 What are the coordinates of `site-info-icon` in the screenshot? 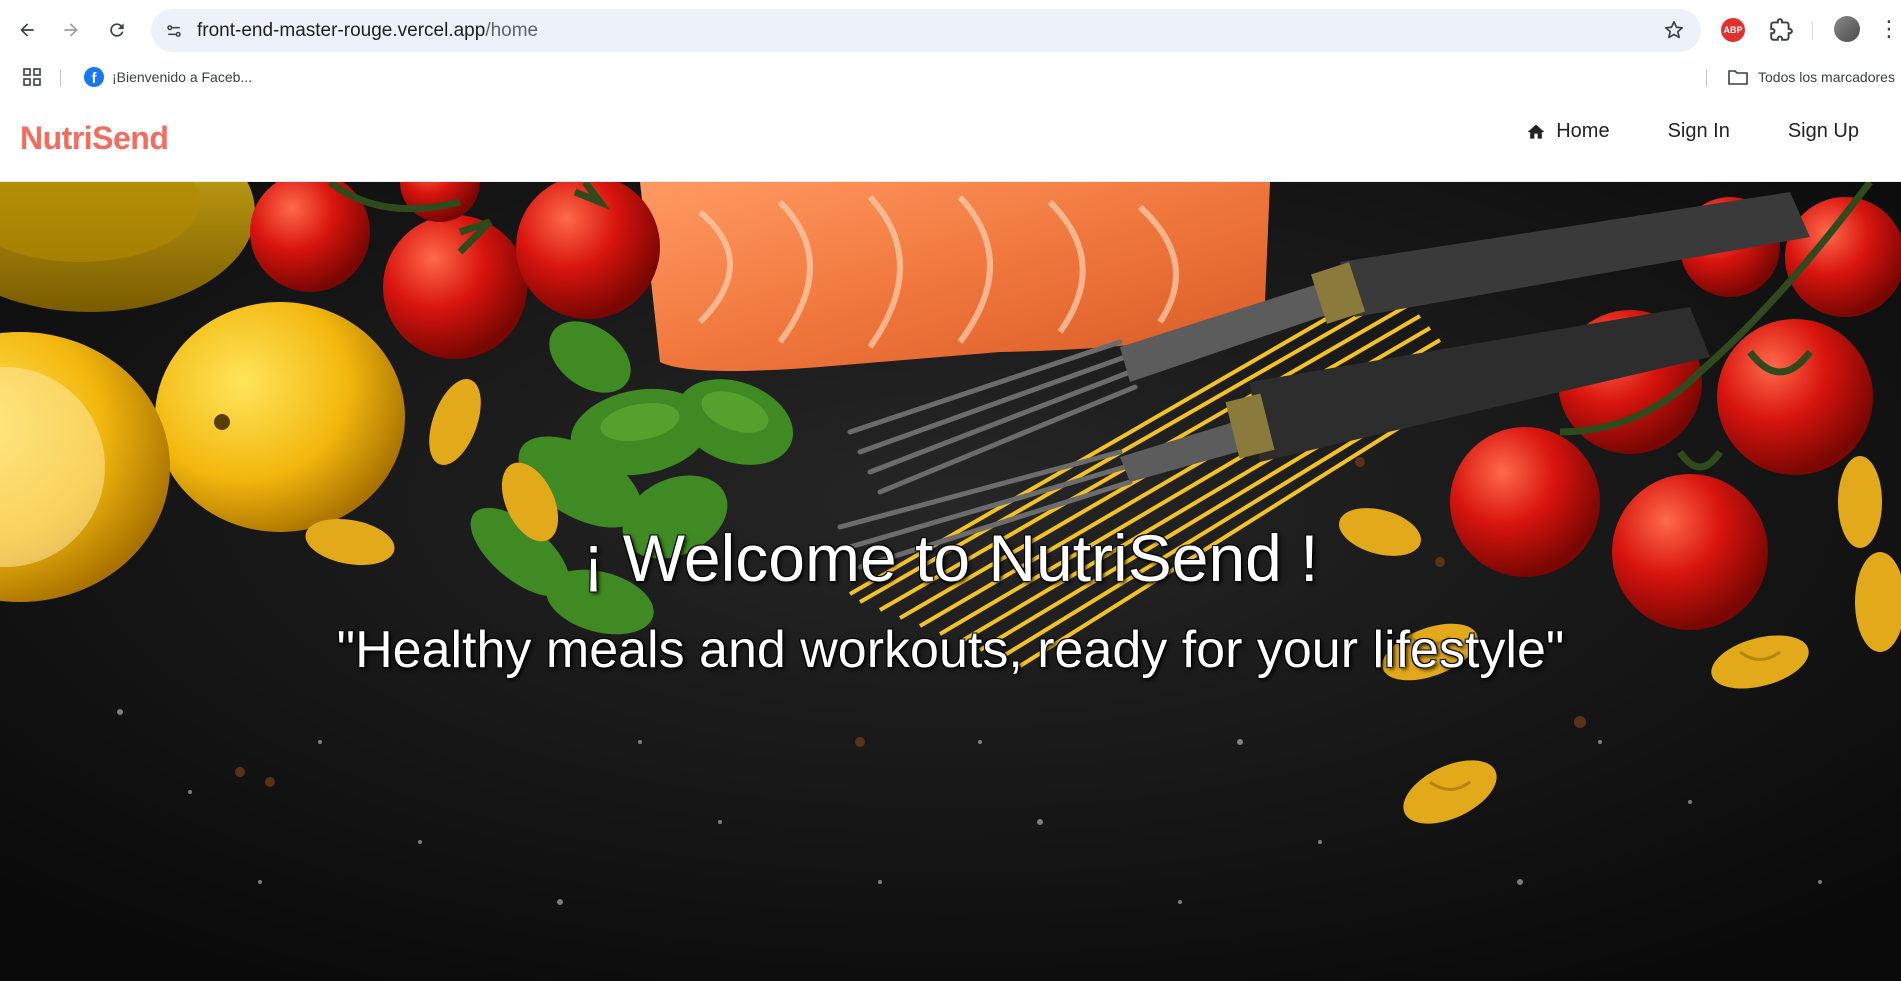 It's located at (174, 31).